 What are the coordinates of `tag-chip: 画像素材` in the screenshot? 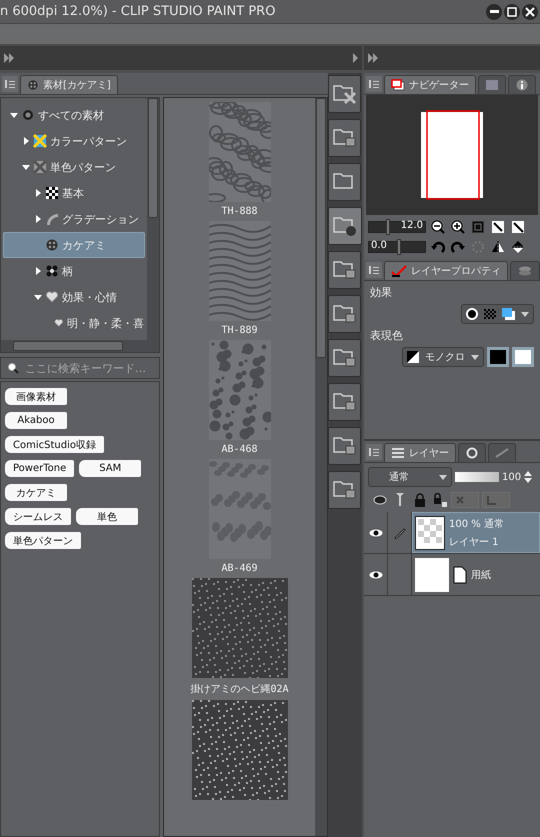 It's located at (36, 396).